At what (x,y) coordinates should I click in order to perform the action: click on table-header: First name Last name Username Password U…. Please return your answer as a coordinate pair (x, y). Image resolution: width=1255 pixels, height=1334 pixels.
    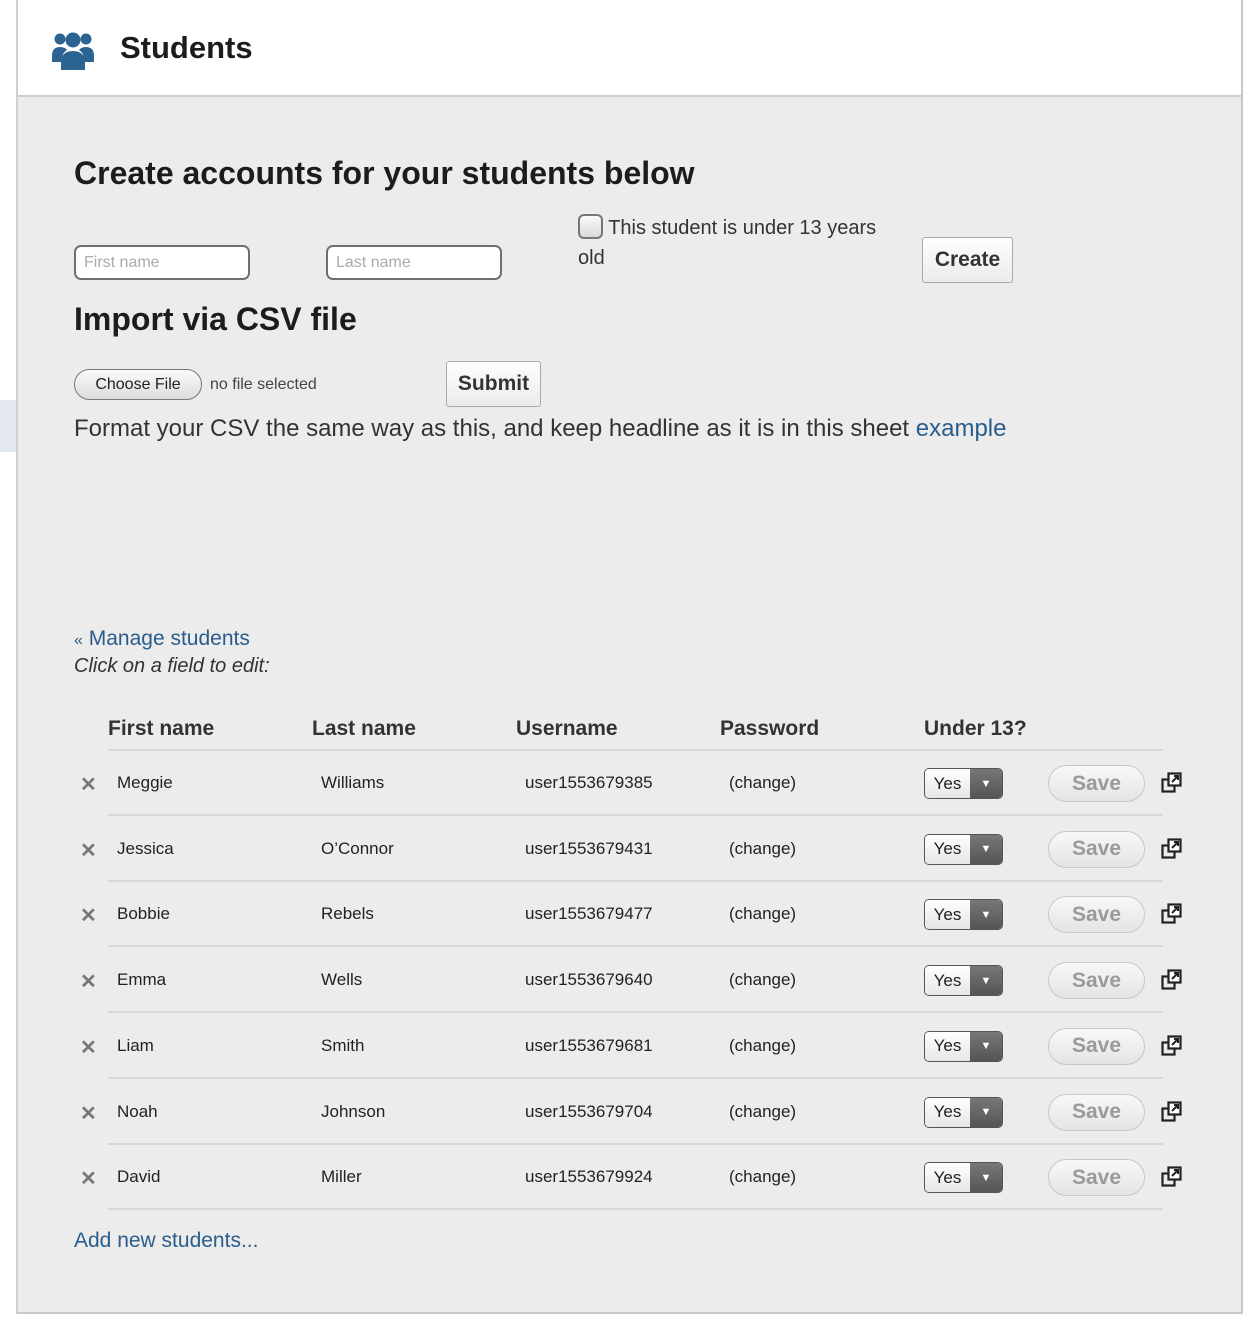
    Looking at the image, I should click on (598, 737).